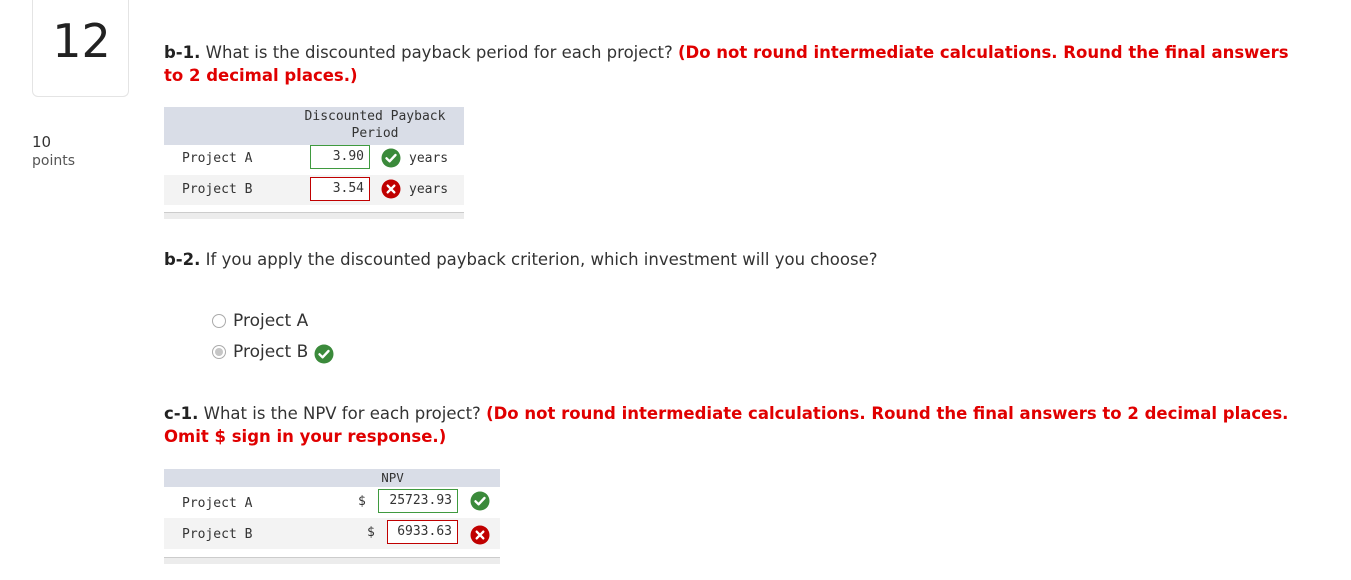 The image size is (1351, 580). I want to click on question-number-box: 12, so click(80, 48).